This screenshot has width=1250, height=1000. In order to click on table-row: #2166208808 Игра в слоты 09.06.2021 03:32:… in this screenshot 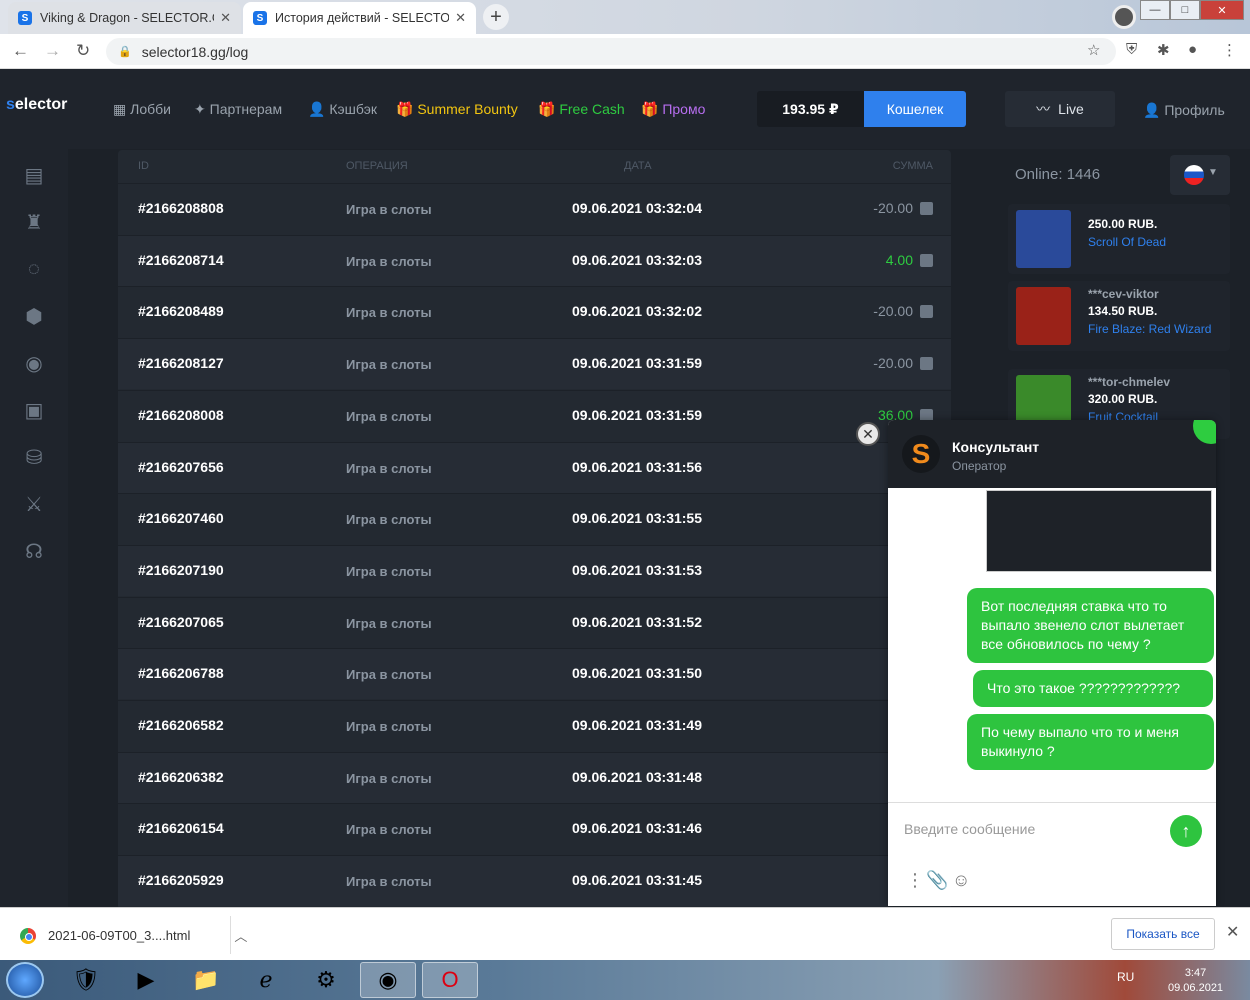, I will do `click(534, 208)`.